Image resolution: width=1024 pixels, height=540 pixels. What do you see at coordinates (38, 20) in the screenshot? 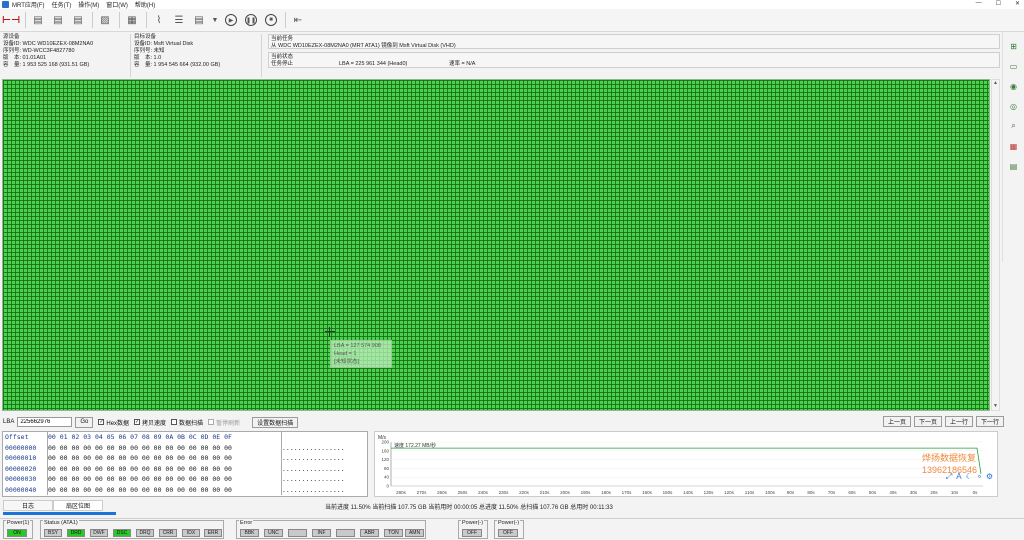
I see `document-icon: ▤` at bounding box center [38, 20].